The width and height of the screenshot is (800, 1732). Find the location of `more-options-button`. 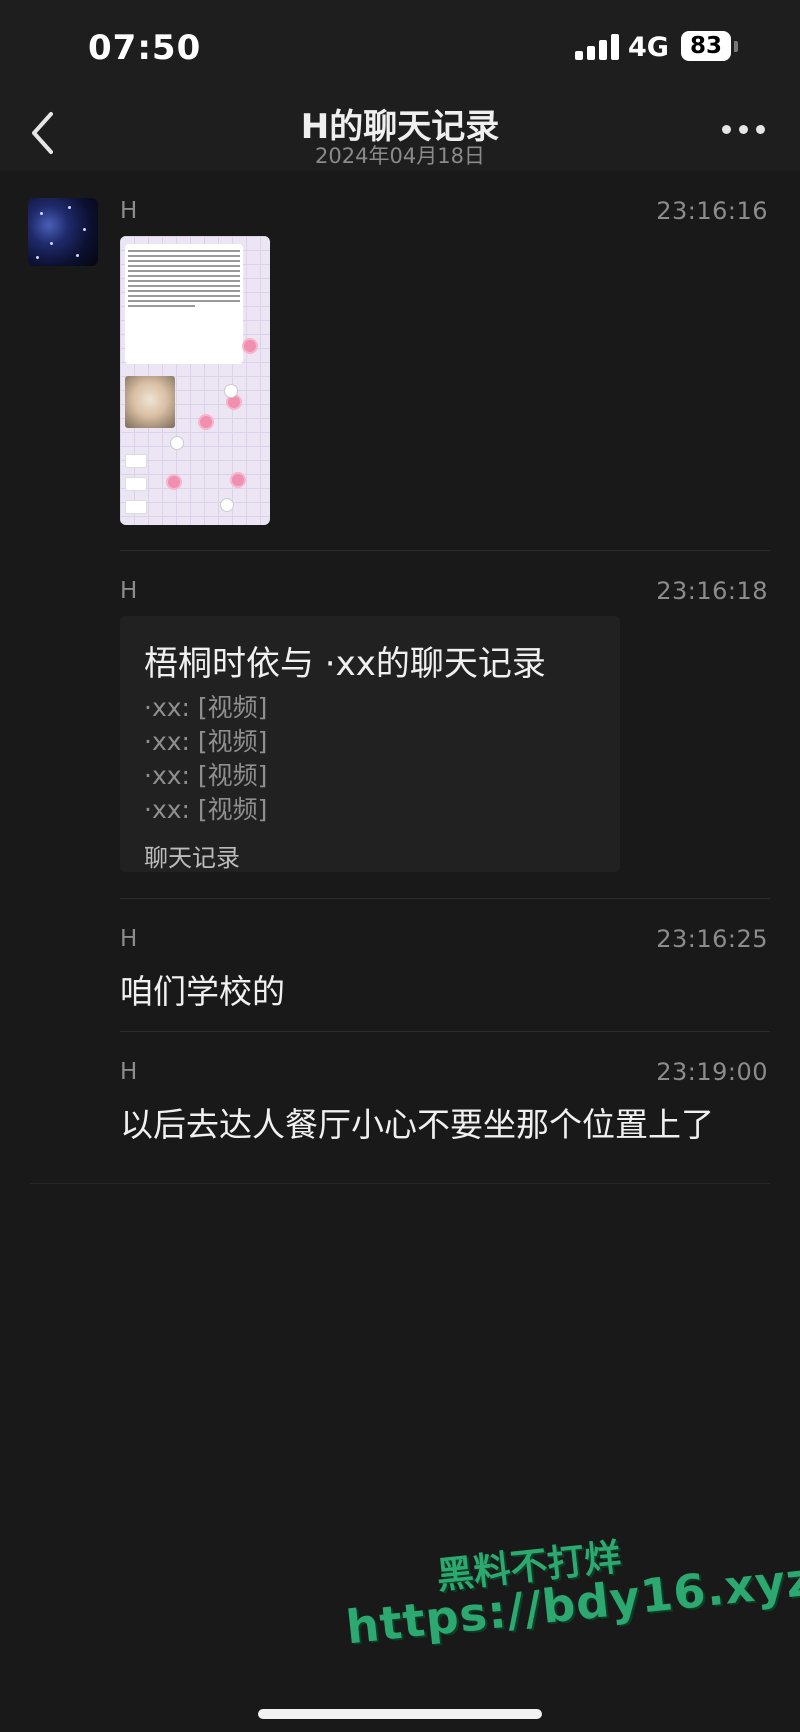

more-options-button is located at coordinates (744, 131).